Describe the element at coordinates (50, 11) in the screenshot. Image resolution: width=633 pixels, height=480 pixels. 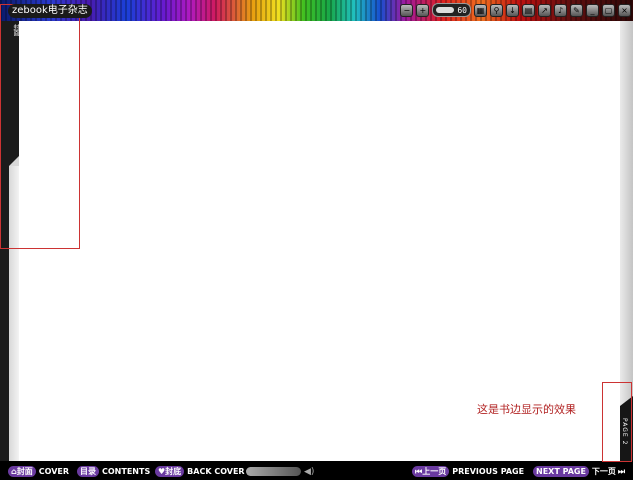
I see `app-title: zebook电子杂志` at that location.